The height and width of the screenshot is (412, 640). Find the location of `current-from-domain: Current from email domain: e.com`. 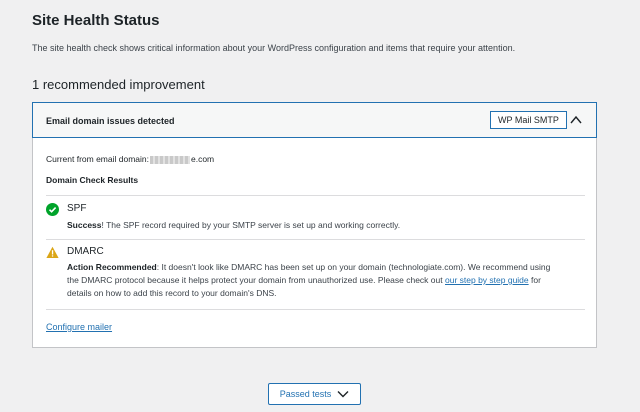

current-from-domain: Current from email domain: e.com is located at coordinates (130, 159).